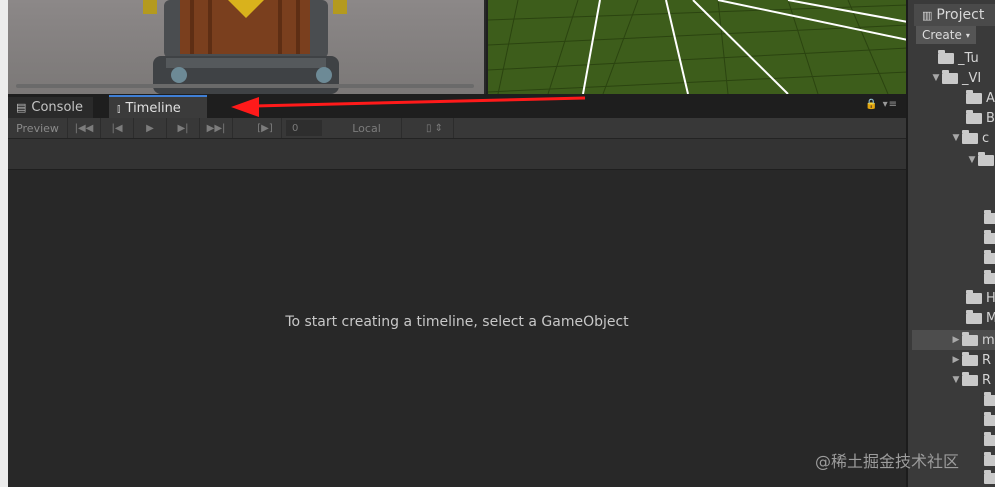 Image resolution: width=995 pixels, height=487 pixels. What do you see at coordinates (457, 128) in the screenshot?
I see `timeline-toolbar: Preview |◀◀ |◀ ▶ ▶| ▶▶| [▶] 0 Local ▯ ⇕` at bounding box center [457, 128].